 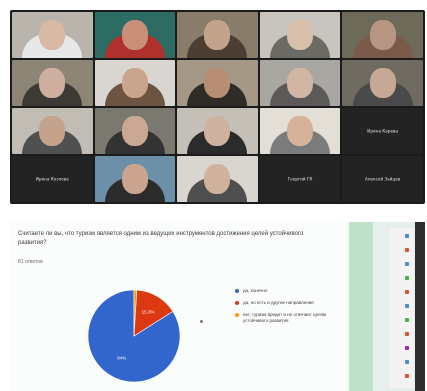 What do you see at coordinates (255, 290) in the screenshot?
I see `legend-label: да, конечно` at bounding box center [255, 290].